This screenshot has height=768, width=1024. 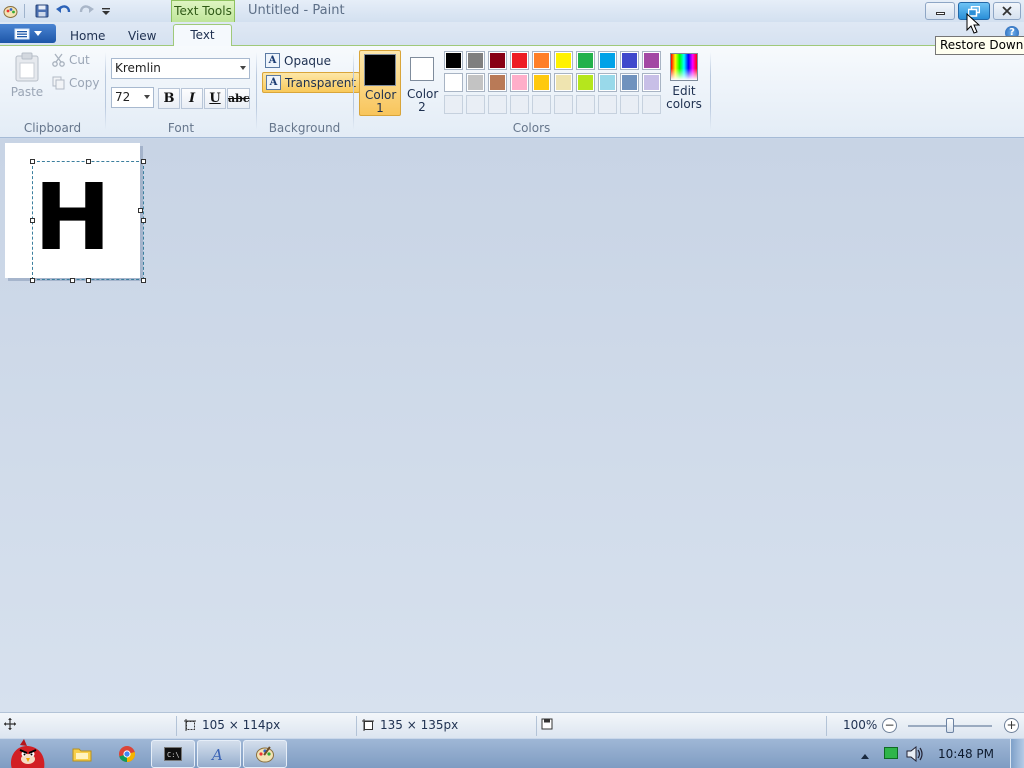 I want to click on transparent-button: A Transparent, so click(x=311, y=82).